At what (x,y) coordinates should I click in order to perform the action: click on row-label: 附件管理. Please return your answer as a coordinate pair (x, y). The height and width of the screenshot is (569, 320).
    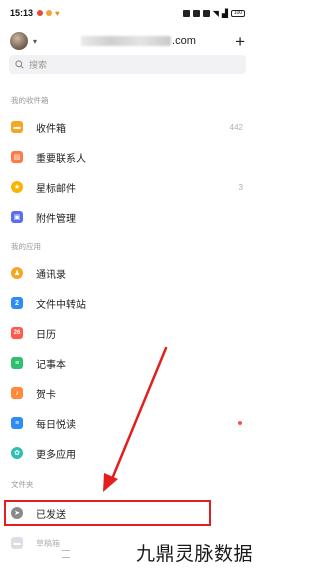
    Looking at the image, I should click on (56, 219).